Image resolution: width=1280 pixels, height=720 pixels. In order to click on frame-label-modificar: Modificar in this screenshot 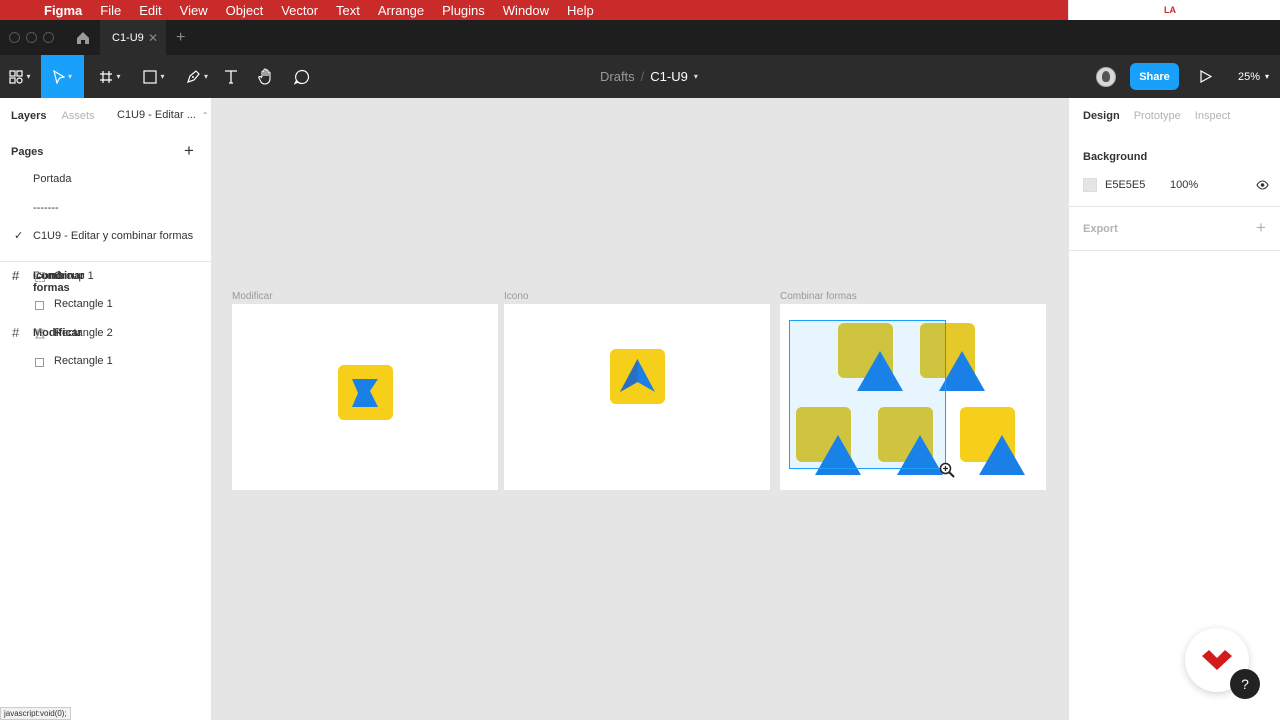, I will do `click(252, 296)`.